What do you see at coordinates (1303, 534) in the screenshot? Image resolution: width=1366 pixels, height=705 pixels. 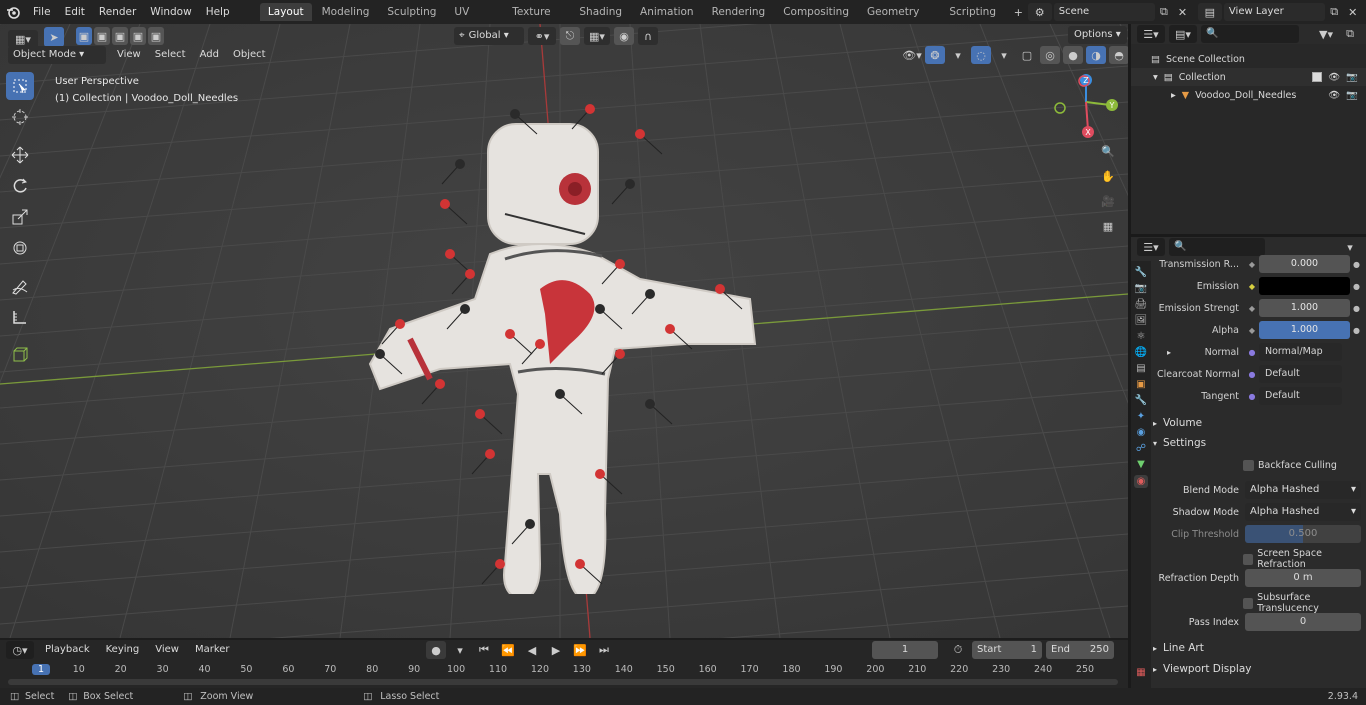 I see `clip-threshold-slider: 0.500` at bounding box center [1303, 534].